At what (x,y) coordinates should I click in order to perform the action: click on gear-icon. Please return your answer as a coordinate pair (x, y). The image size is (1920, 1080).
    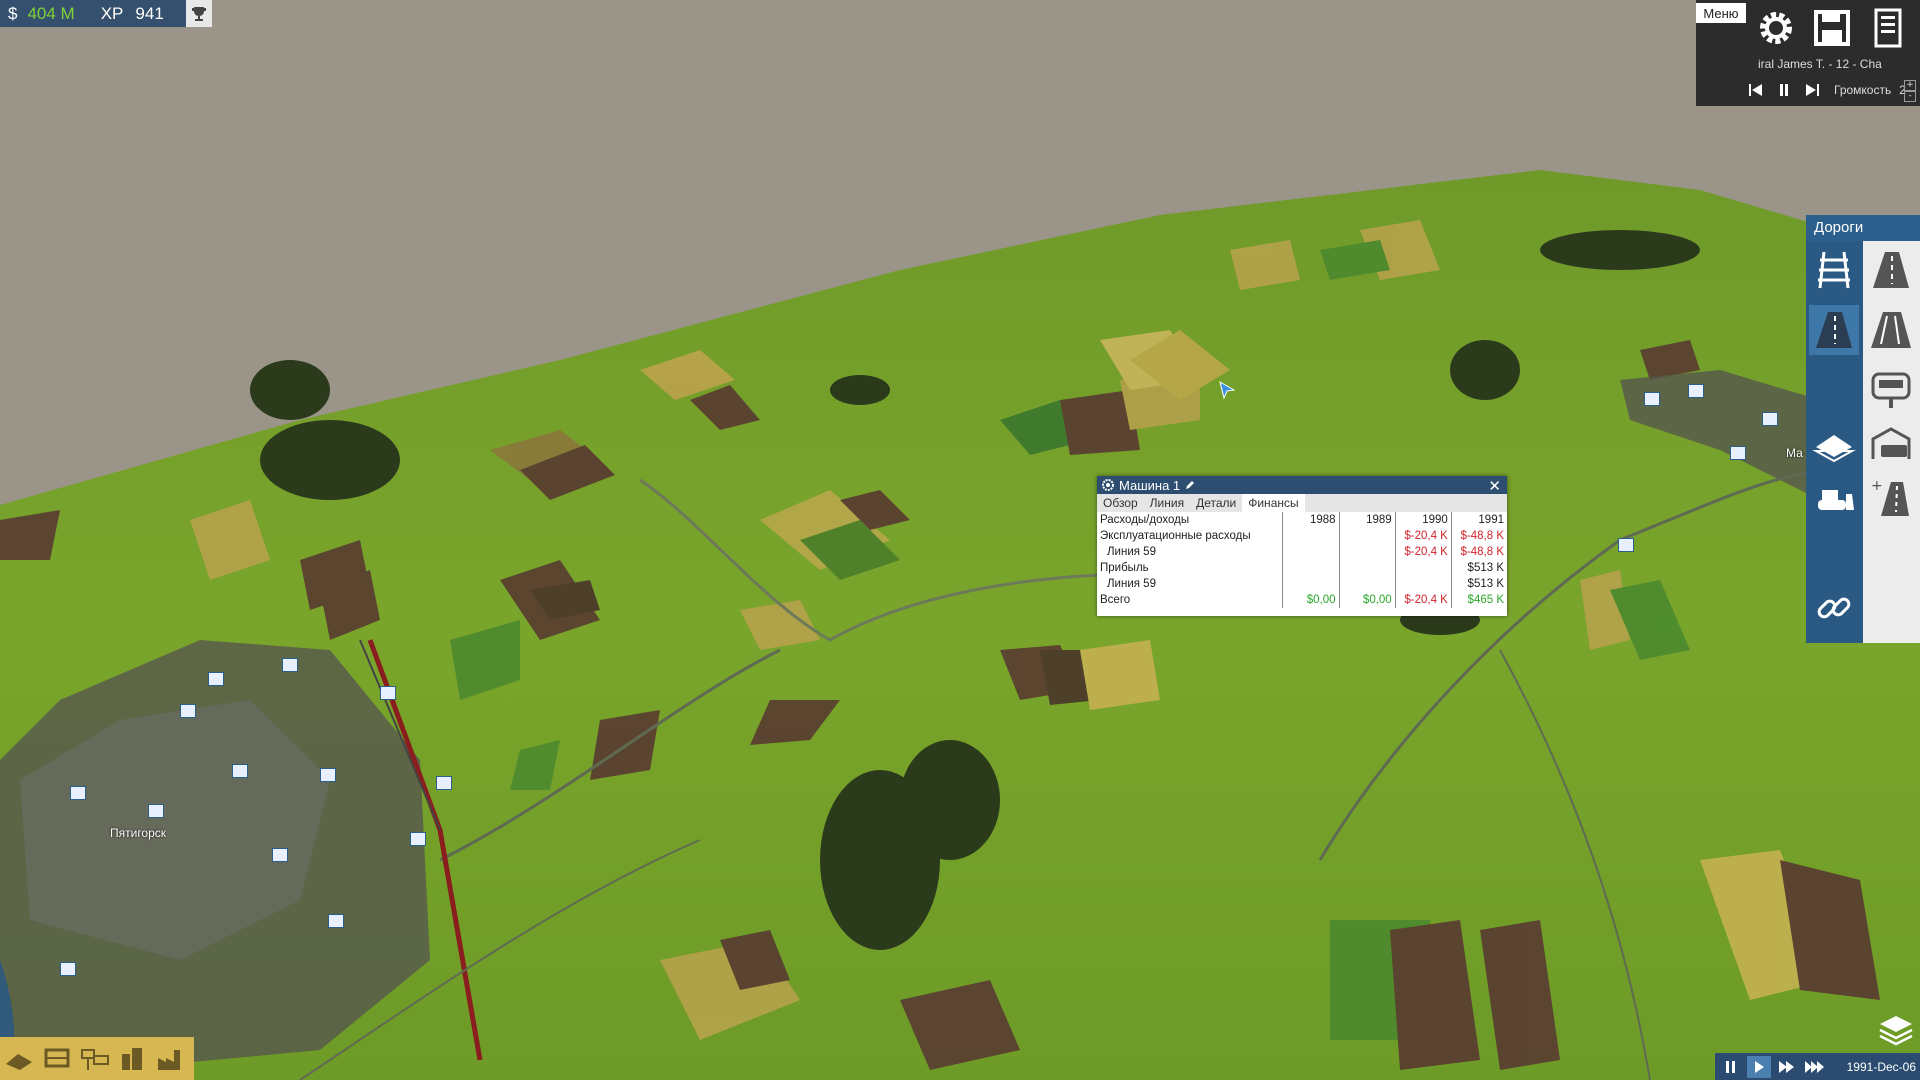
    Looking at the image, I should click on (1776, 28).